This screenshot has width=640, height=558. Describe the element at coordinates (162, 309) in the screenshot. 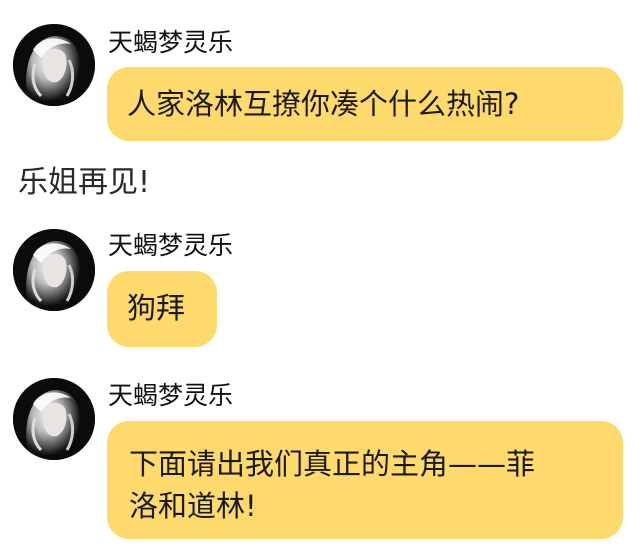

I see `message-bubble: 狗拜` at that location.